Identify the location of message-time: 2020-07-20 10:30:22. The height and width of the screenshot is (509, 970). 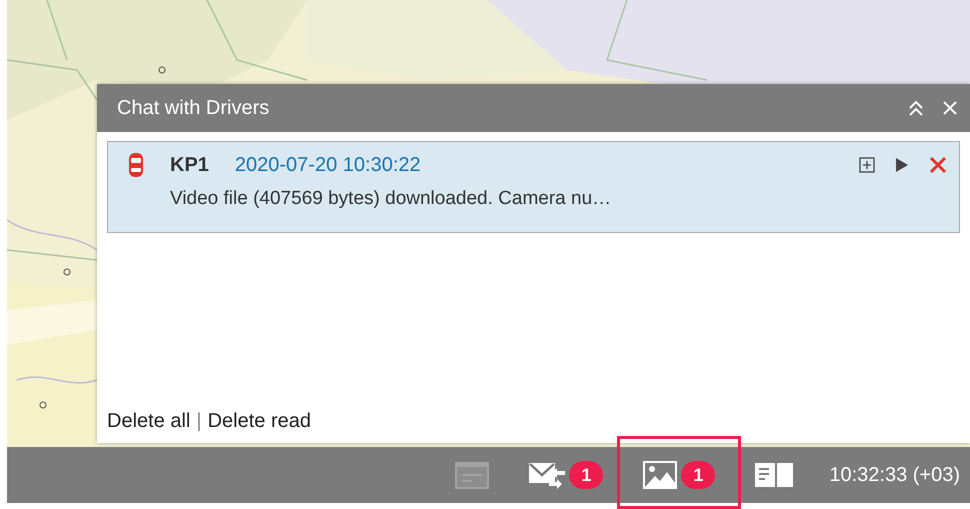
(328, 165).